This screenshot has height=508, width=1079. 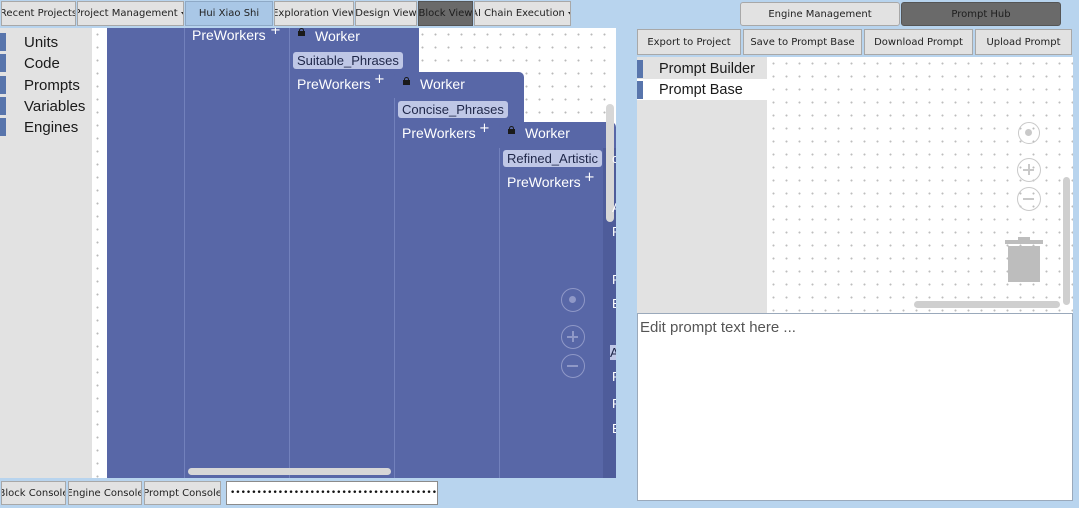 I want to click on block-view-button: Block View, so click(x=445, y=13).